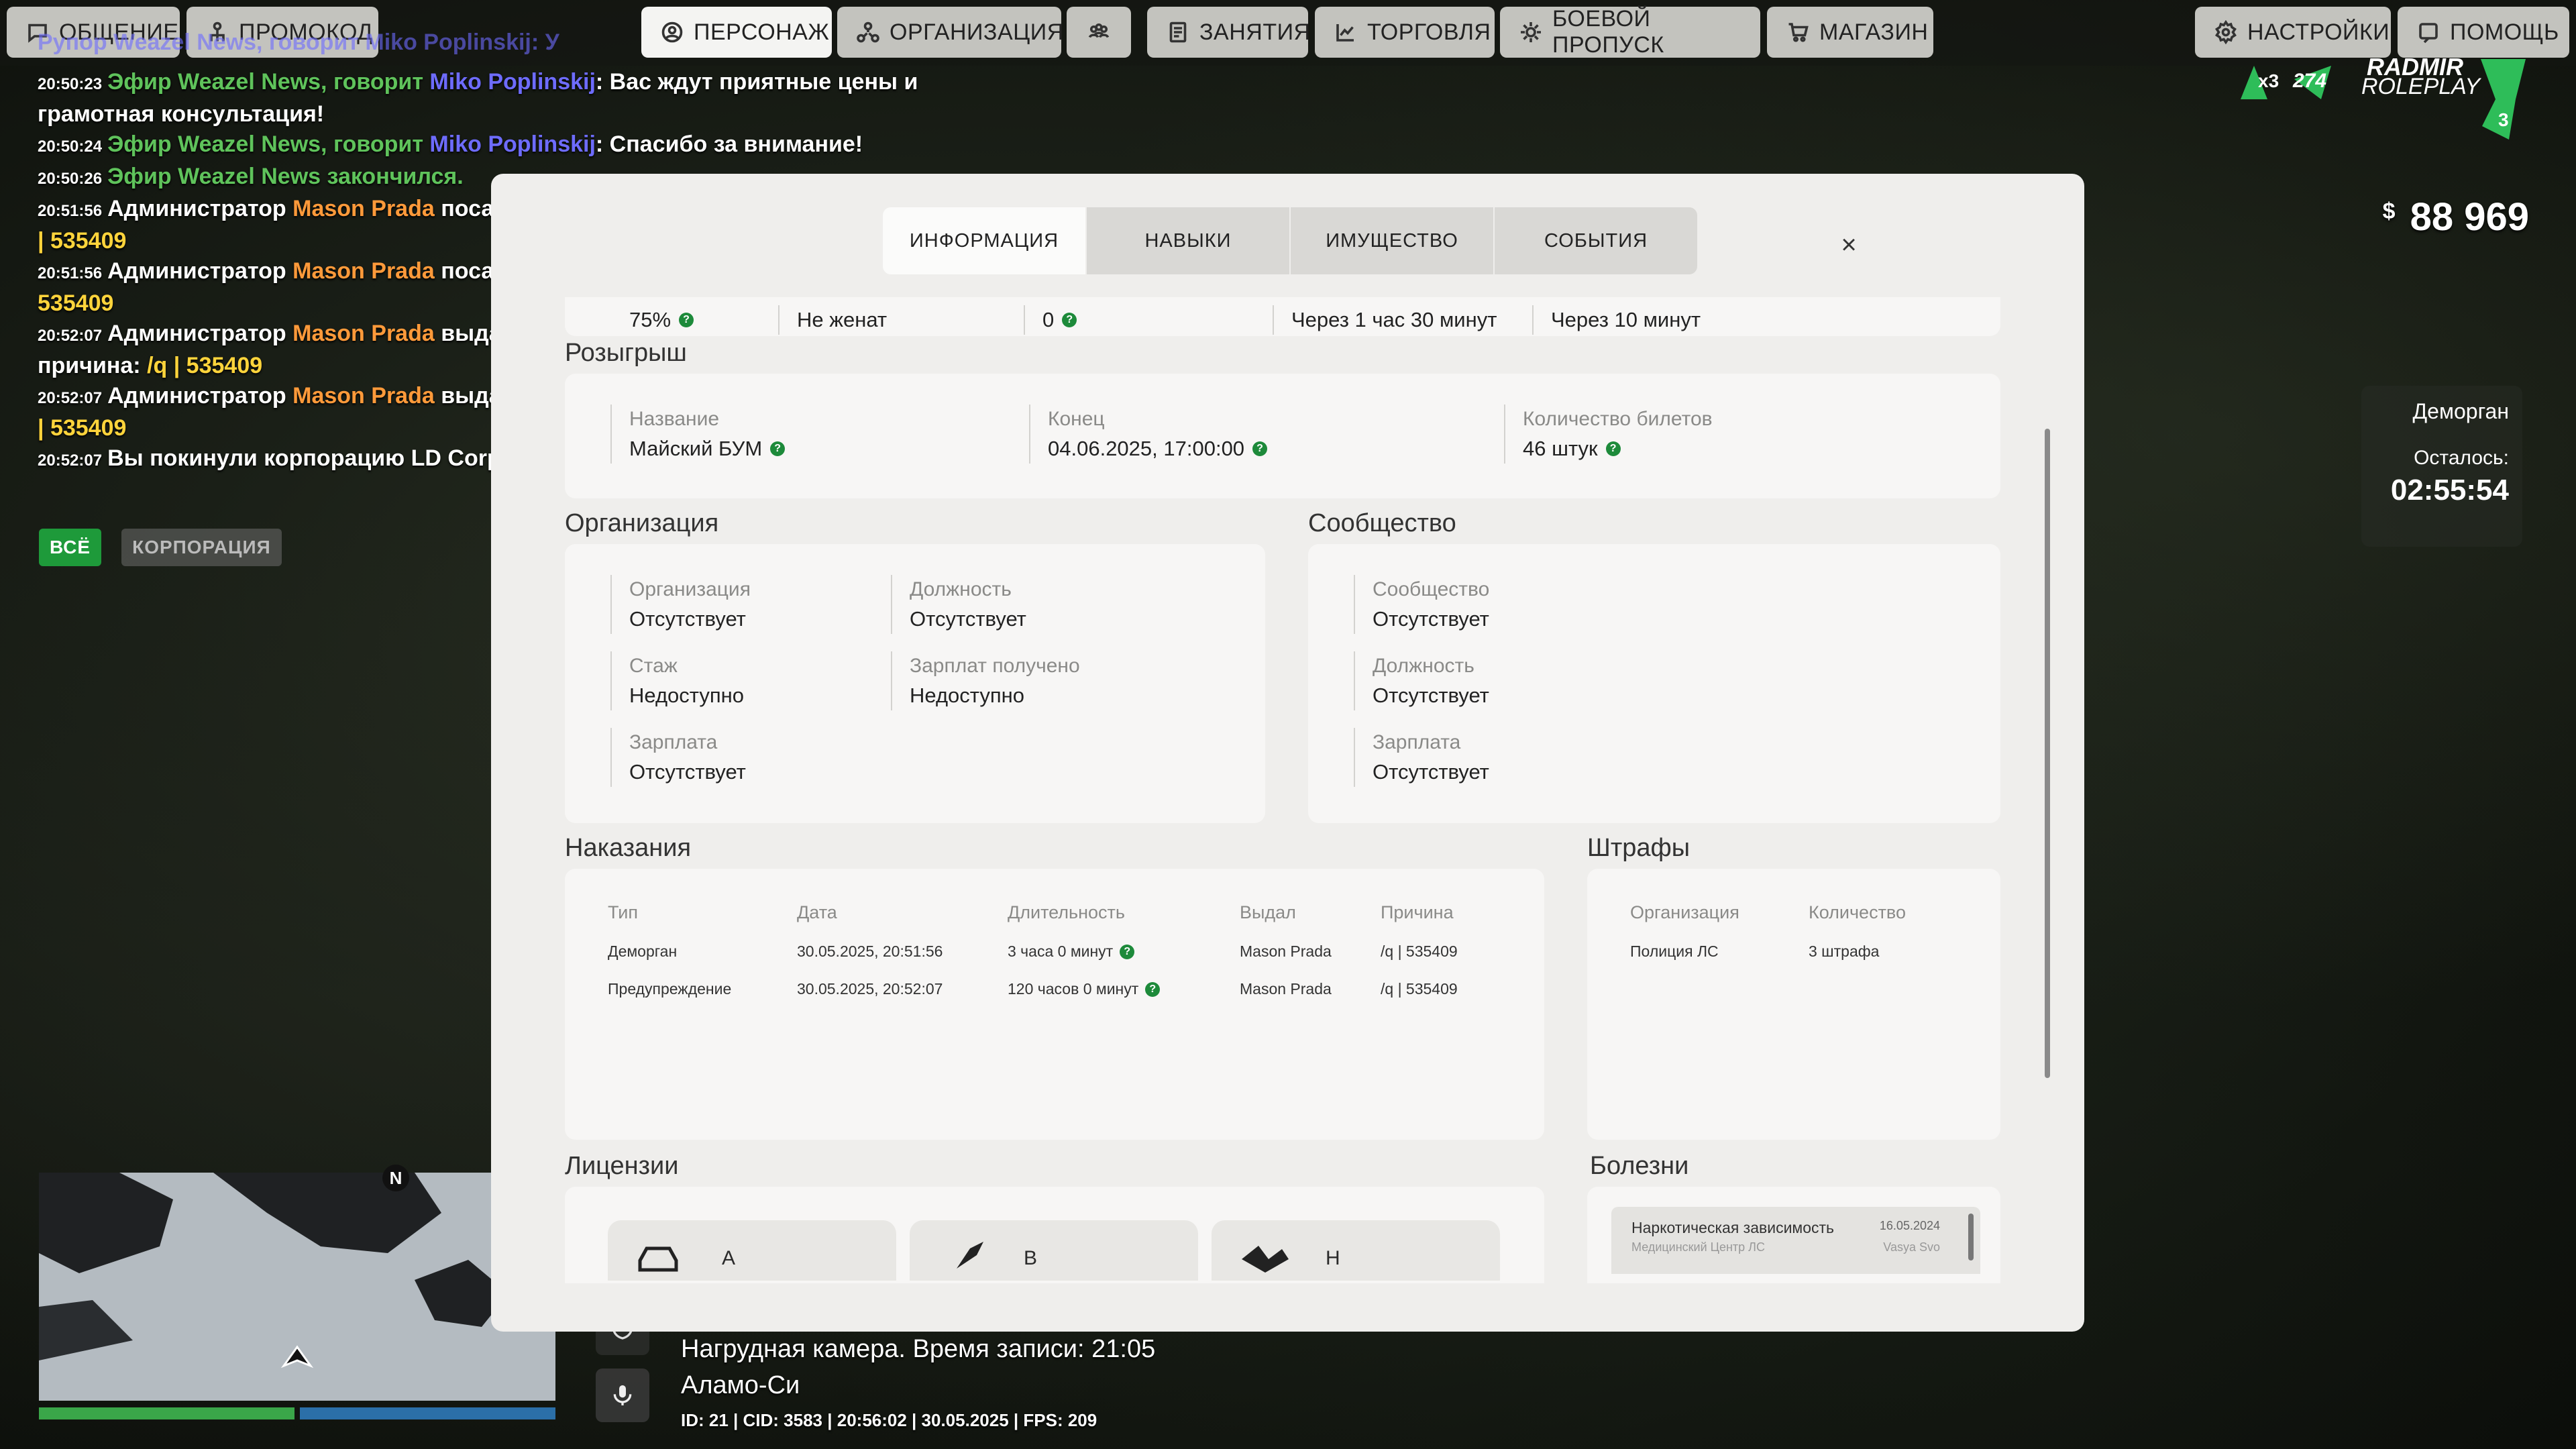 This screenshot has height=1449, width=2576. Describe the element at coordinates (1616, 320) in the screenshot. I see `stat-value-5: Через 10 минут` at that location.